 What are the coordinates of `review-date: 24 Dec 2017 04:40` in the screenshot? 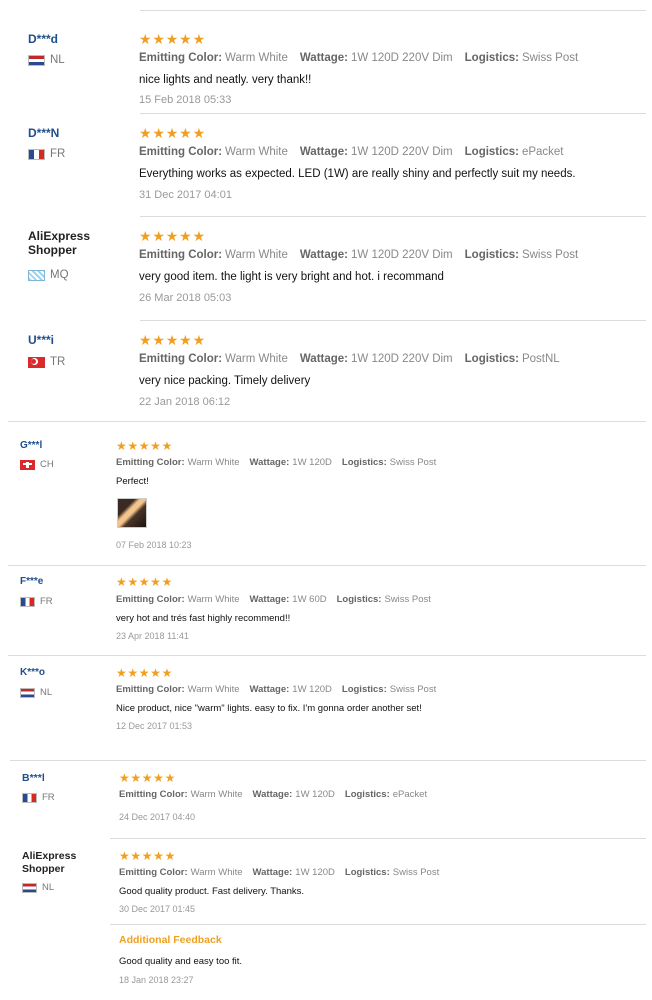 It's located at (157, 817).